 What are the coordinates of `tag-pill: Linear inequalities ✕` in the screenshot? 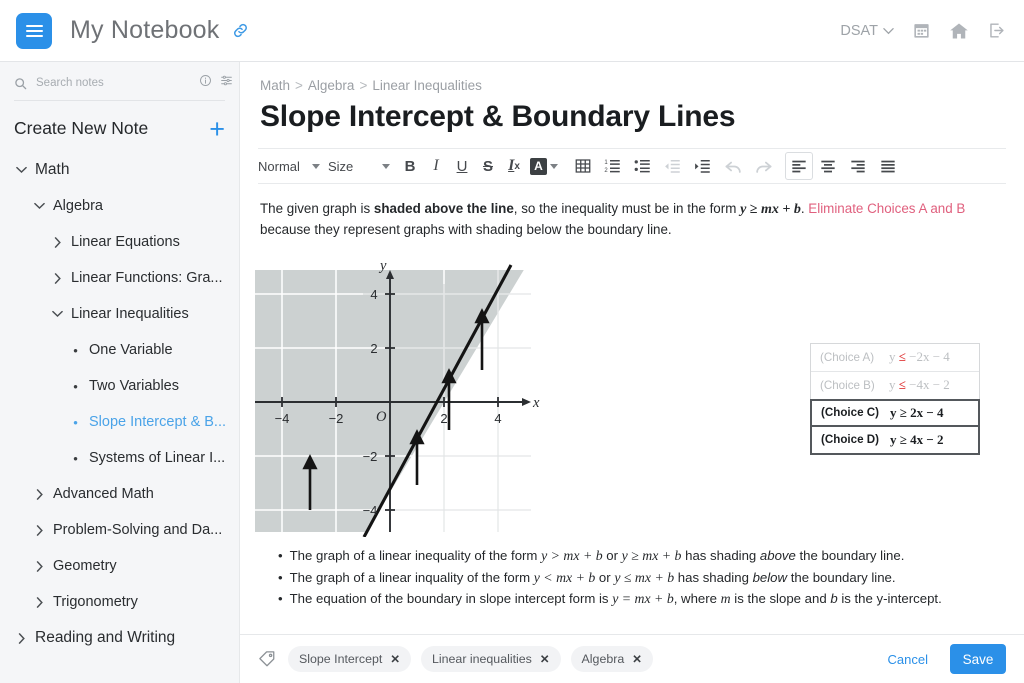 It's located at (491, 659).